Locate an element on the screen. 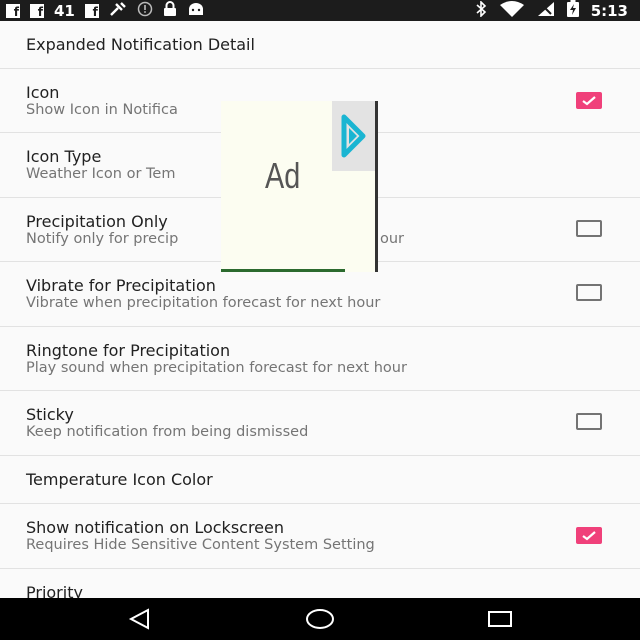  android-icon is located at coordinates (196, 11).